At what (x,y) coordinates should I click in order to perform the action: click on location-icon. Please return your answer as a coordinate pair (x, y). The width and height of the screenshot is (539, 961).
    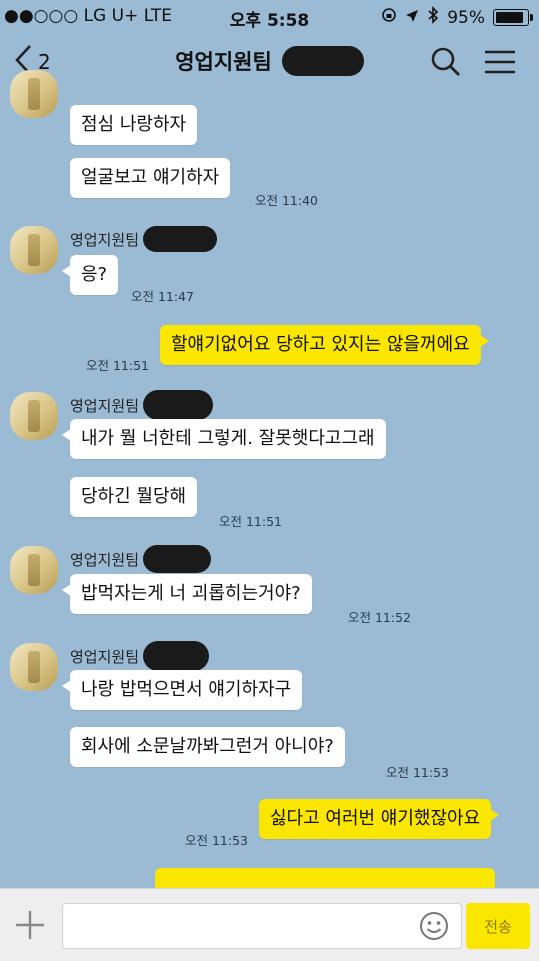
    Looking at the image, I should click on (412, 18).